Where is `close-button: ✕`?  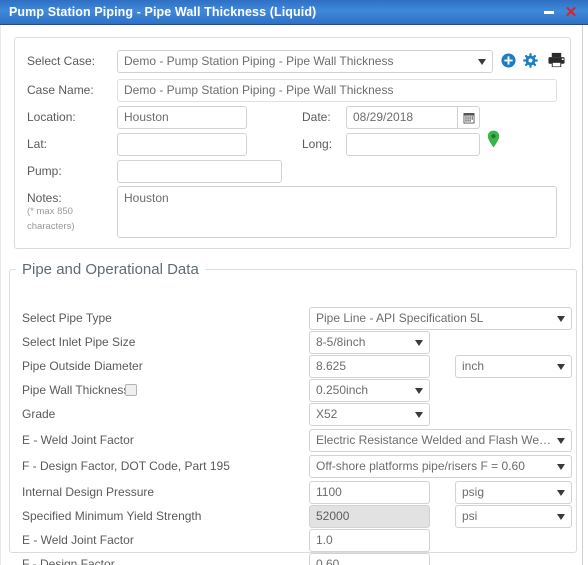 close-button: ✕ is located at coordinates (571, 12).